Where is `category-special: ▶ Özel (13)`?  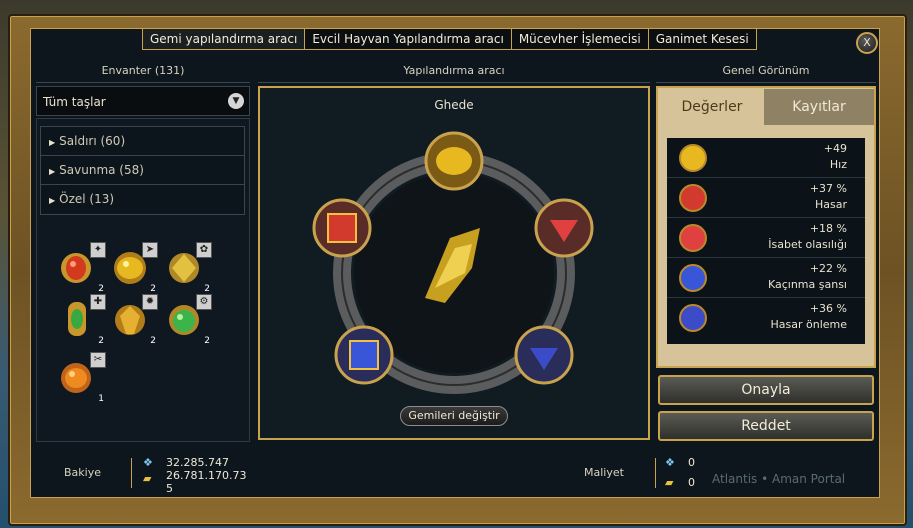
category-special: ▶ Özel (13) is located at coordinates (142, 199).